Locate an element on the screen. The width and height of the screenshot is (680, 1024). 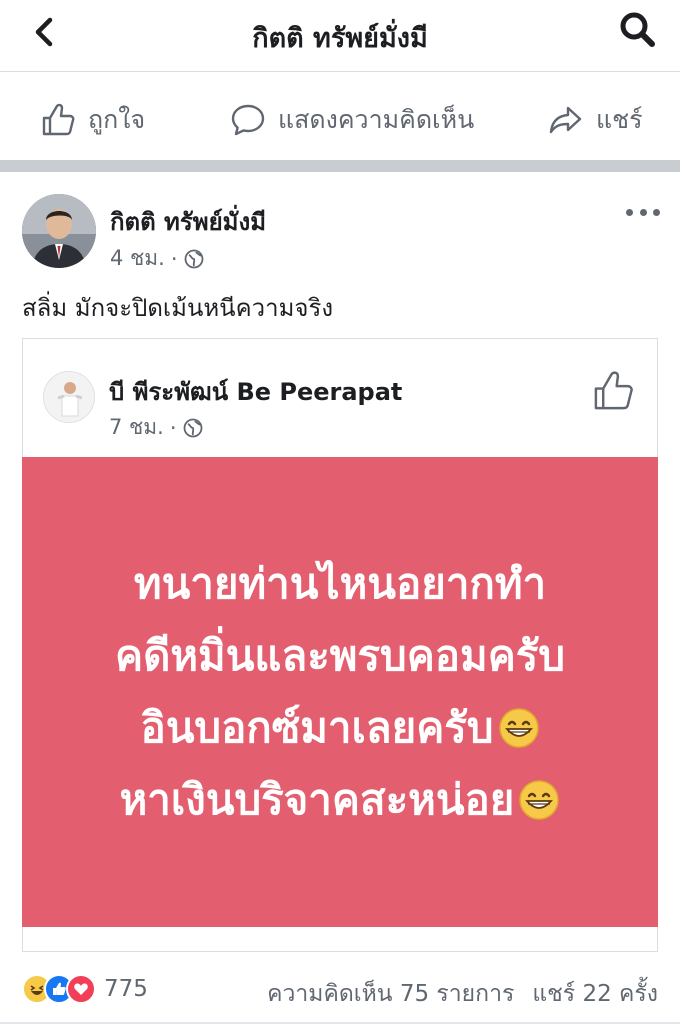
banner-line: หาเงินบริจาคสะหน่อย is located at coordinates (340, 800).